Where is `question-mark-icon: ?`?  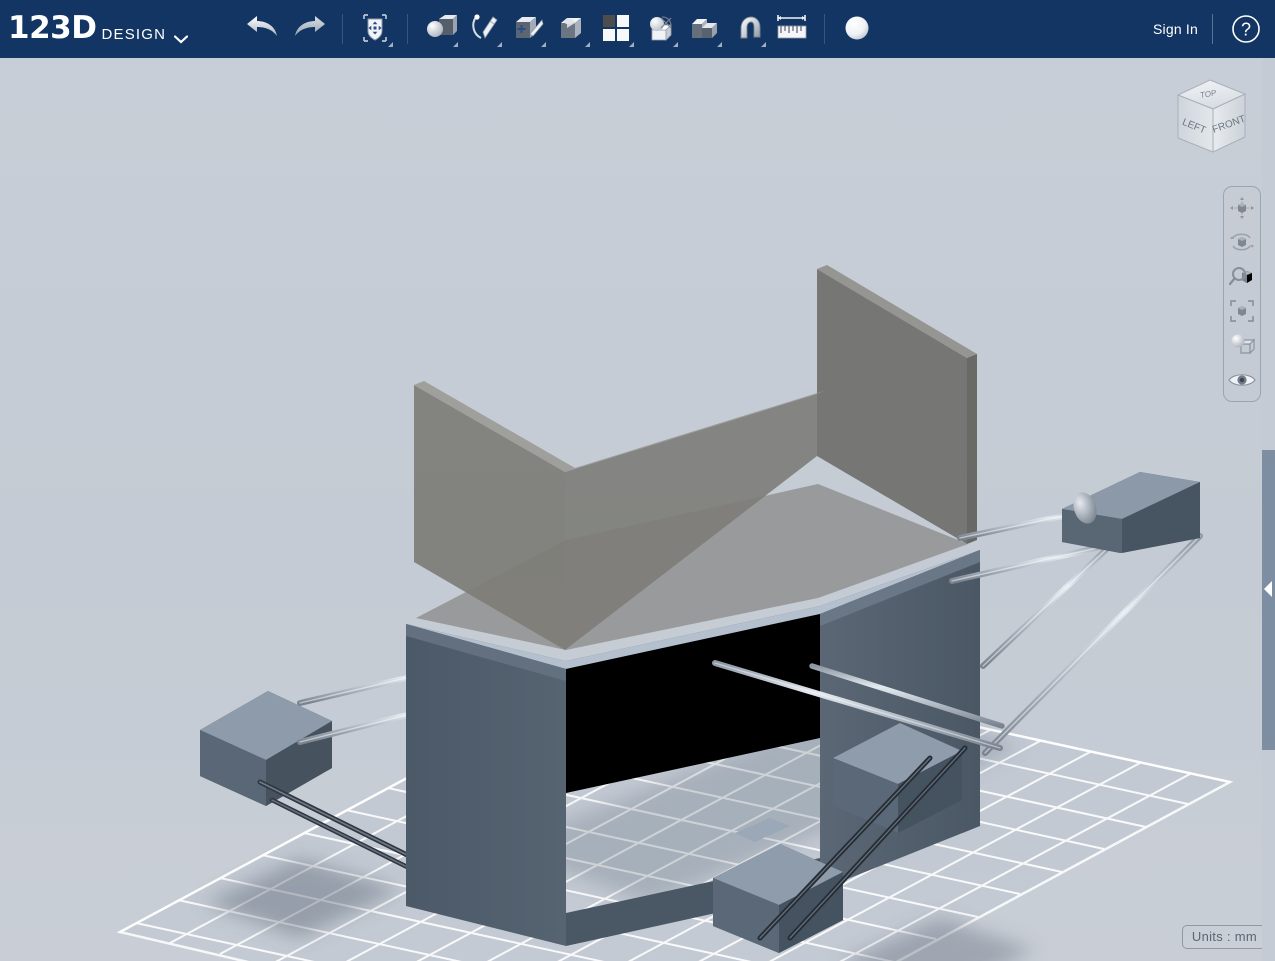 question-mark-icon: ? is located at coordinates (1246, 29).